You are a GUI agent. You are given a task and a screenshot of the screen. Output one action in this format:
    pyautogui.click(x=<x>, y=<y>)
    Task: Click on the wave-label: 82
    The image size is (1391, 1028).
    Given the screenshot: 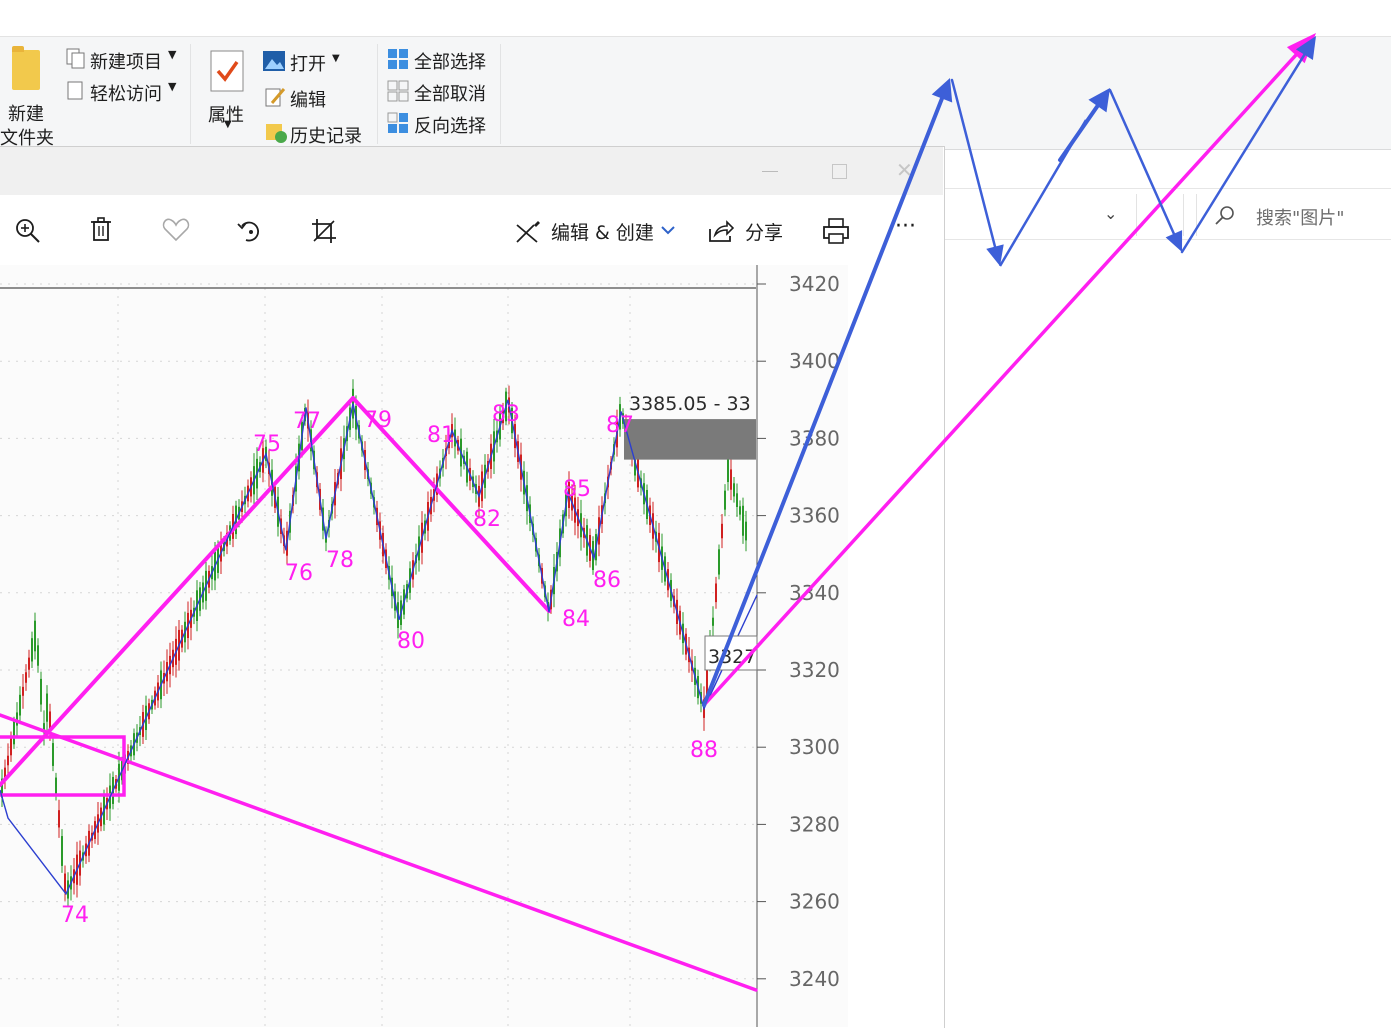 What is the action you would take?
    pyautogui.click(x=487, y=519)
    